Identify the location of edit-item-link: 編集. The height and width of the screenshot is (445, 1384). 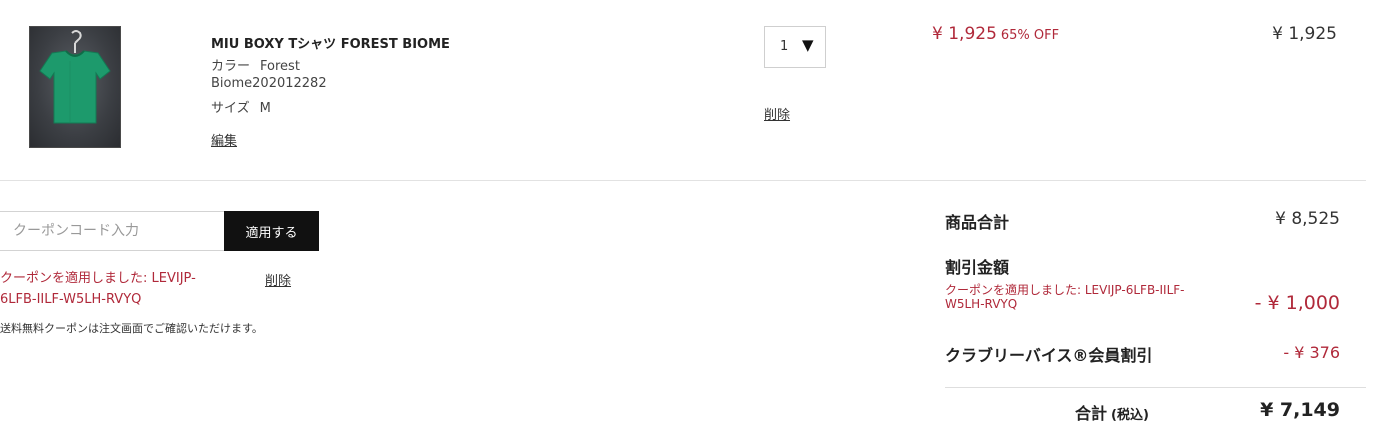
(224, 139).